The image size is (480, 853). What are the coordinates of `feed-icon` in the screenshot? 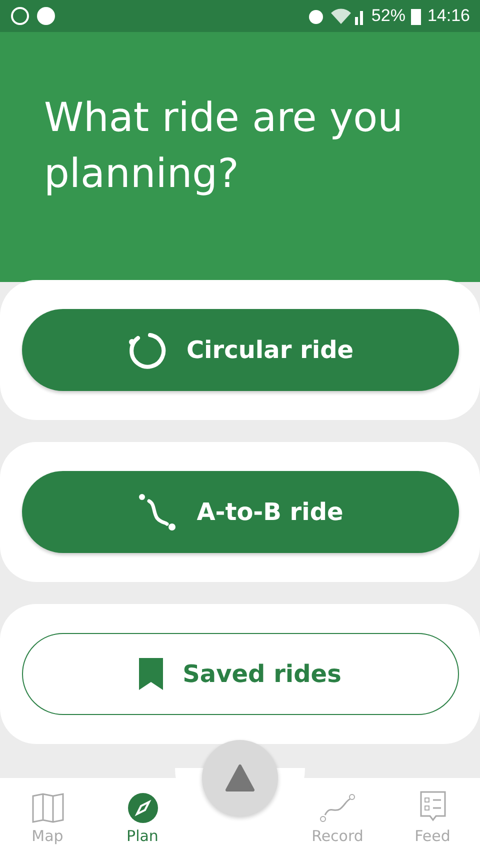 It's located at (432, 807).